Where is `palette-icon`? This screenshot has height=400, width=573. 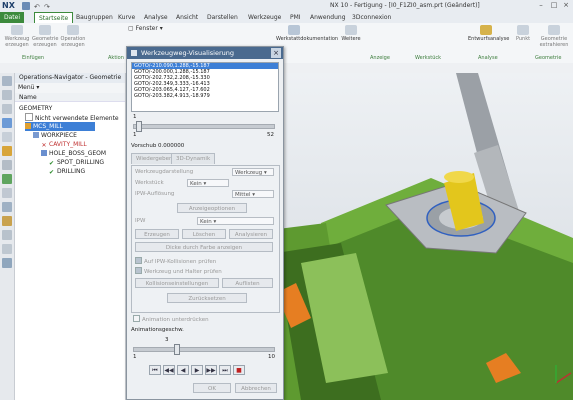 palette-icon is located at coordinates (7, 249).